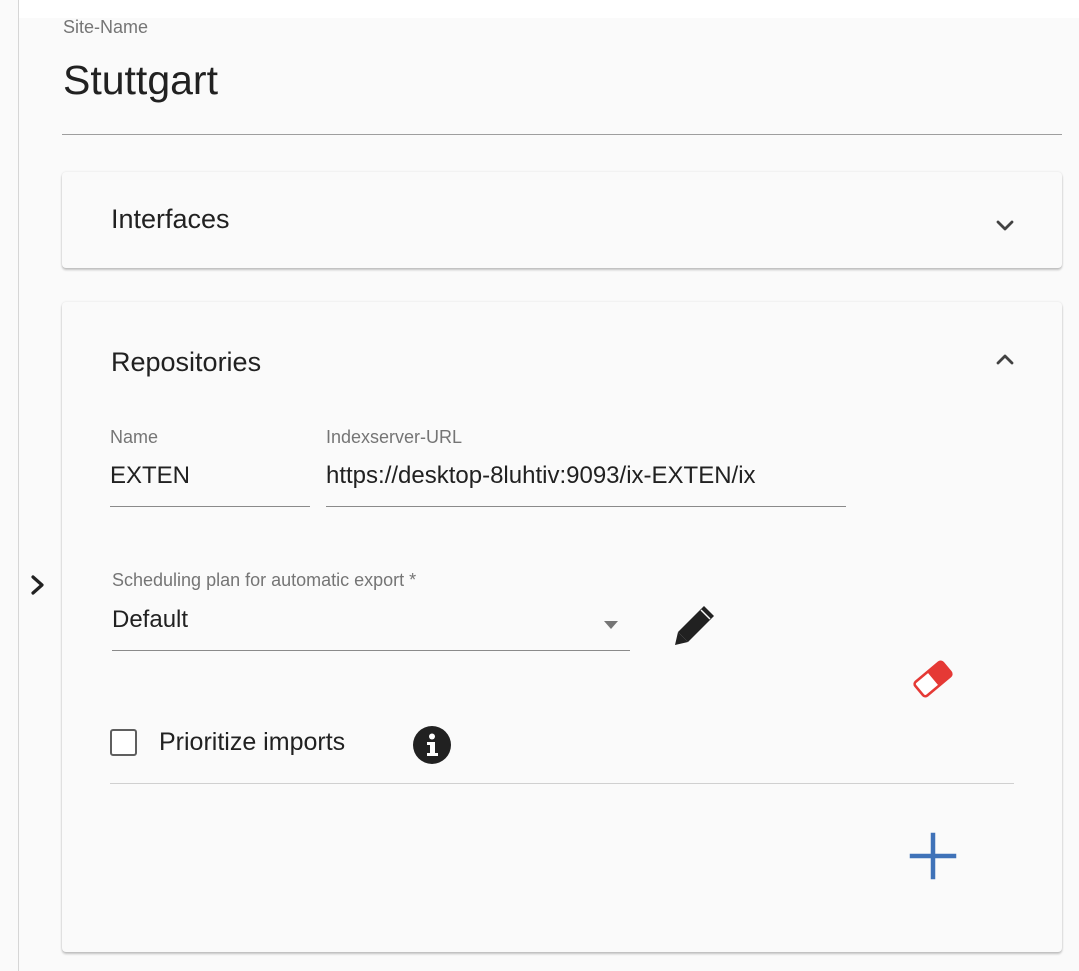 The image size is (1079, 971). Describe the element at coordinates (586, 506) in the screenshot. I see `indexserver-url-underline` at that location.